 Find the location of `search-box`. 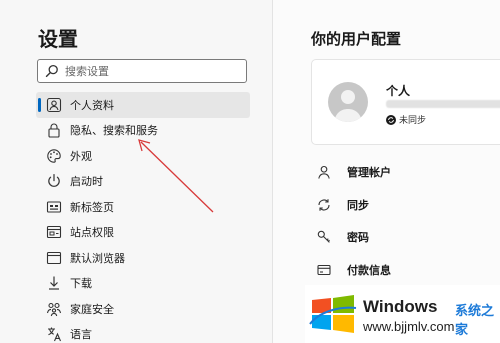

search-box is located at coordinates (142, 71).